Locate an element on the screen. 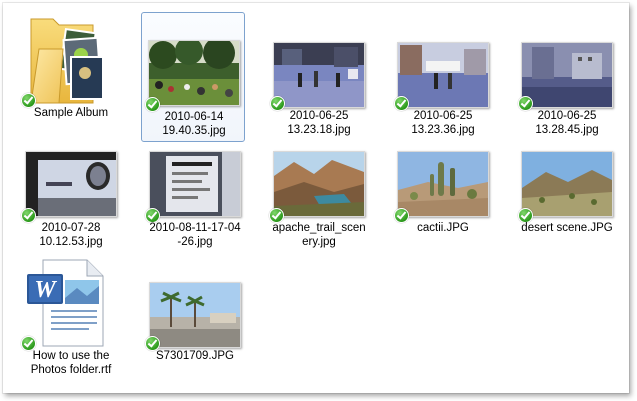 This screenshot has height=401, width=637. item-label: cactii.JPG is located at coordinates (443, 228).